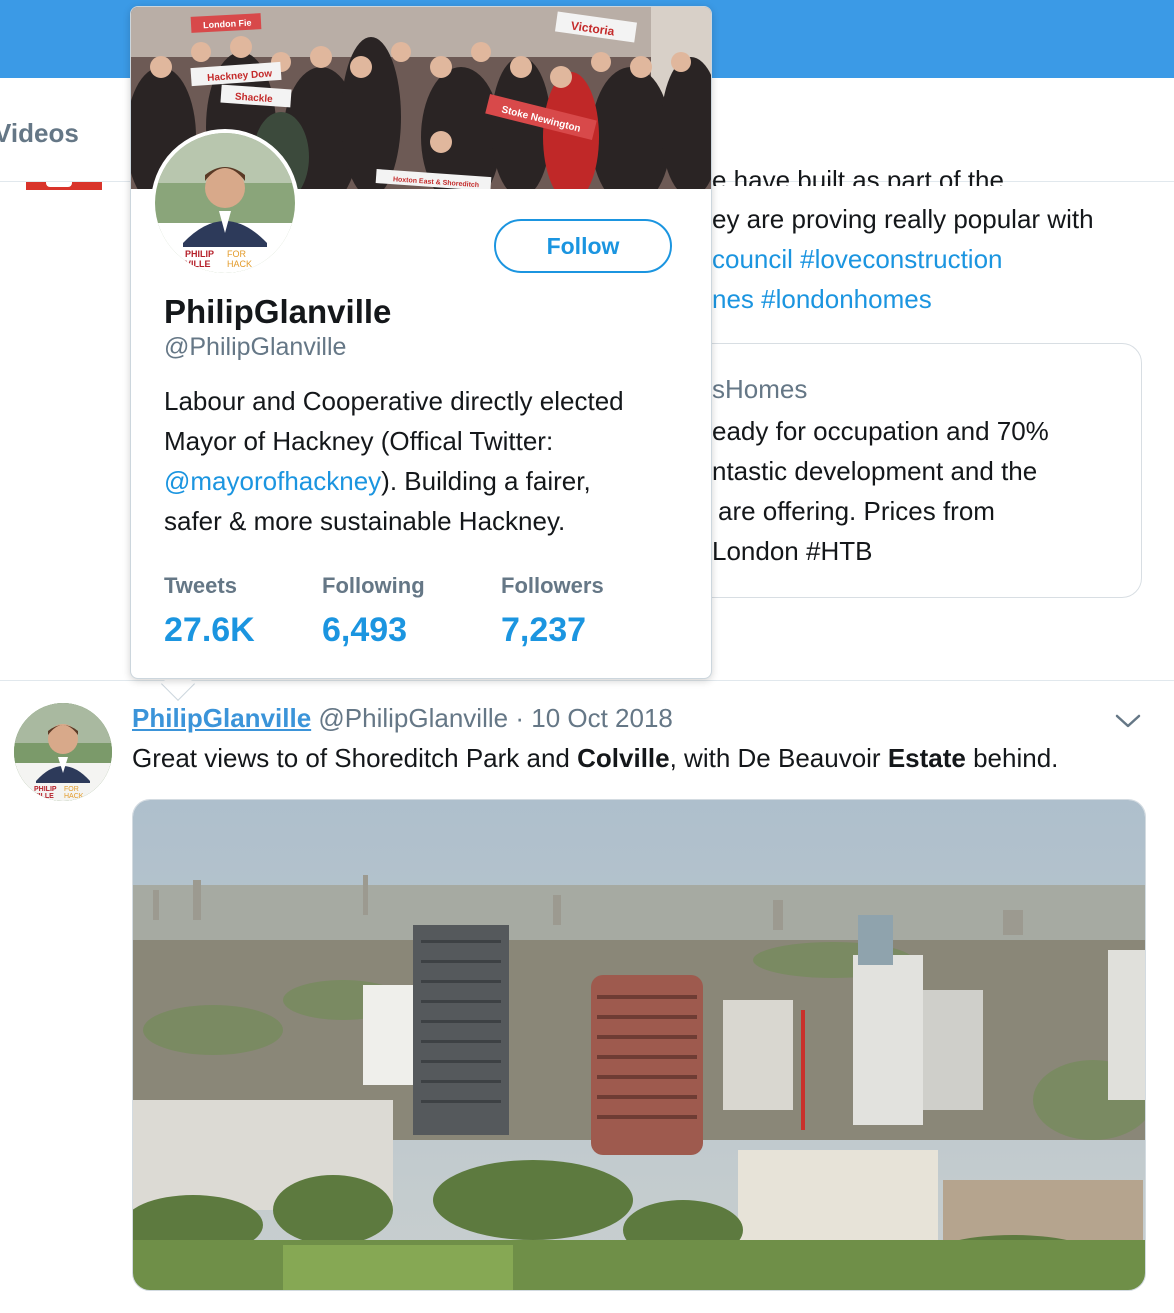  I want to click on tweet-text-part: behind., so click(1012, 758).